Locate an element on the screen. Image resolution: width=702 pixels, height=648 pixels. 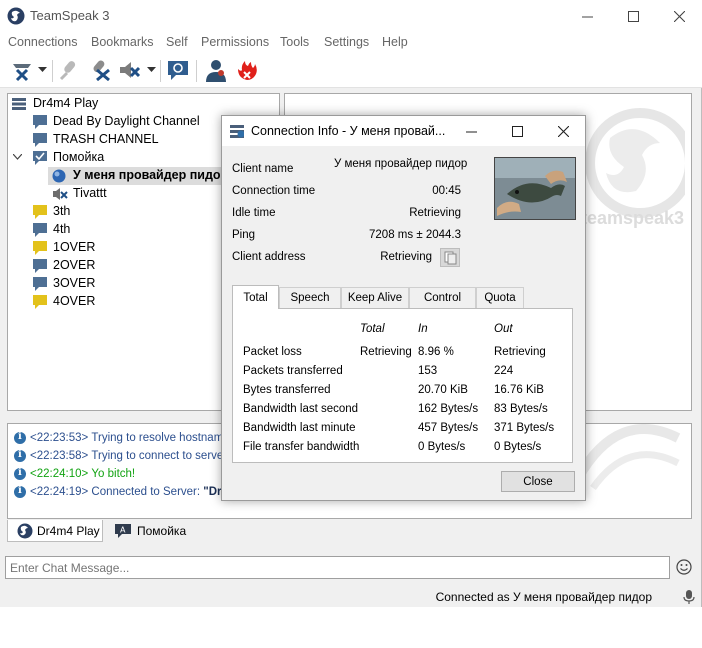
menu-self: Self is located at coordinates (177, 42).